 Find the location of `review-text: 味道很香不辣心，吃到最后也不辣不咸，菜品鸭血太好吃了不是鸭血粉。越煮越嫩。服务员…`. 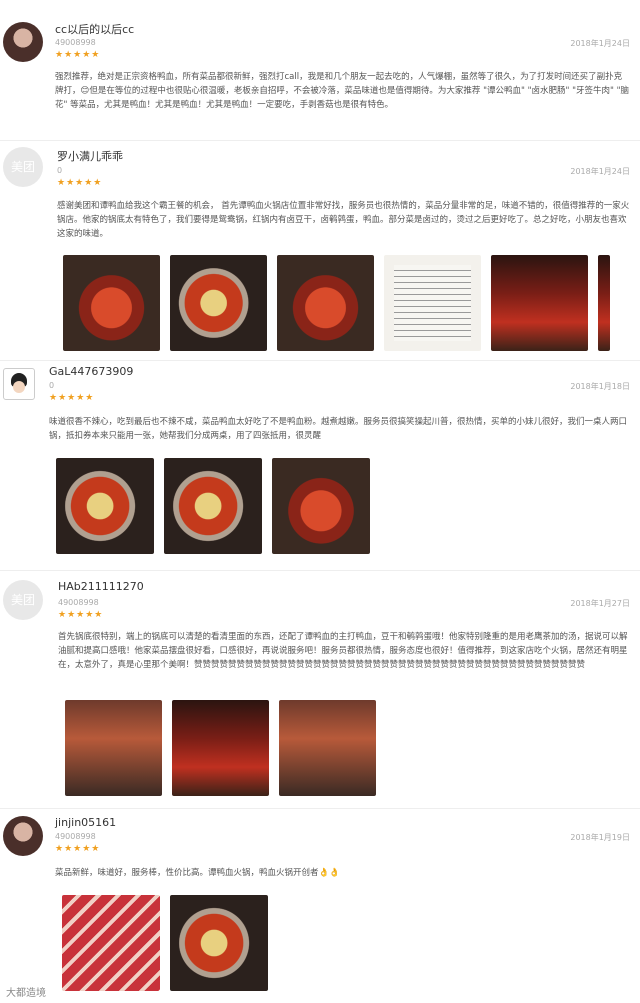

review-text: 味道很香不辣心，吃到最后也不辣不咸，菜品鸭血太好吃了不是鸭血粉。越煮越嫩。服务员… is located at coordinates (338, 429).